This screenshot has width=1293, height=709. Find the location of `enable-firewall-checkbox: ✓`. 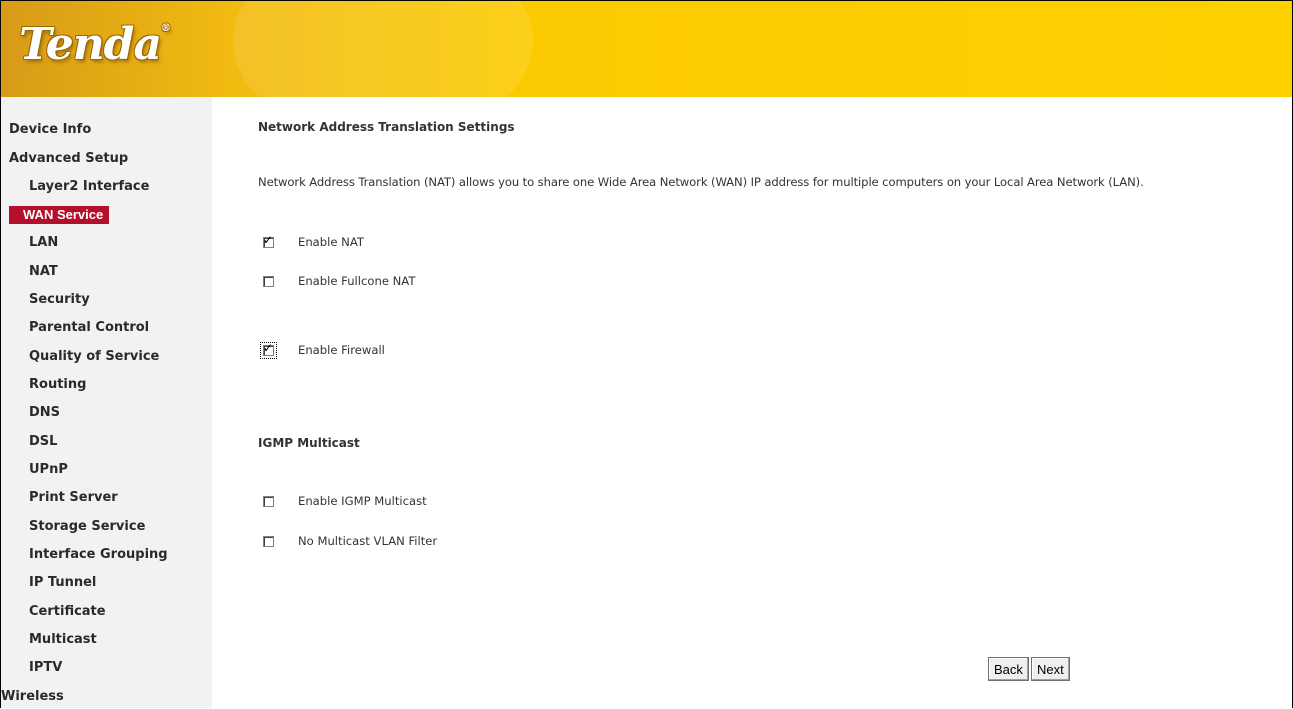

enable-firewall-checkbox: ✓ is located at coordinates (268, 350).